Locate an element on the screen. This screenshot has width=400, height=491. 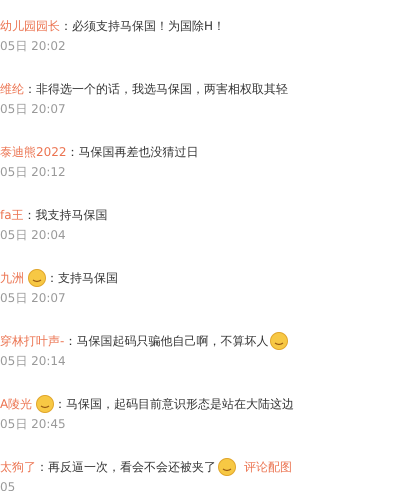
comment-text: ：马保国起码只骗他自己啊，不算坏人 is located at coordinates (166, 341).